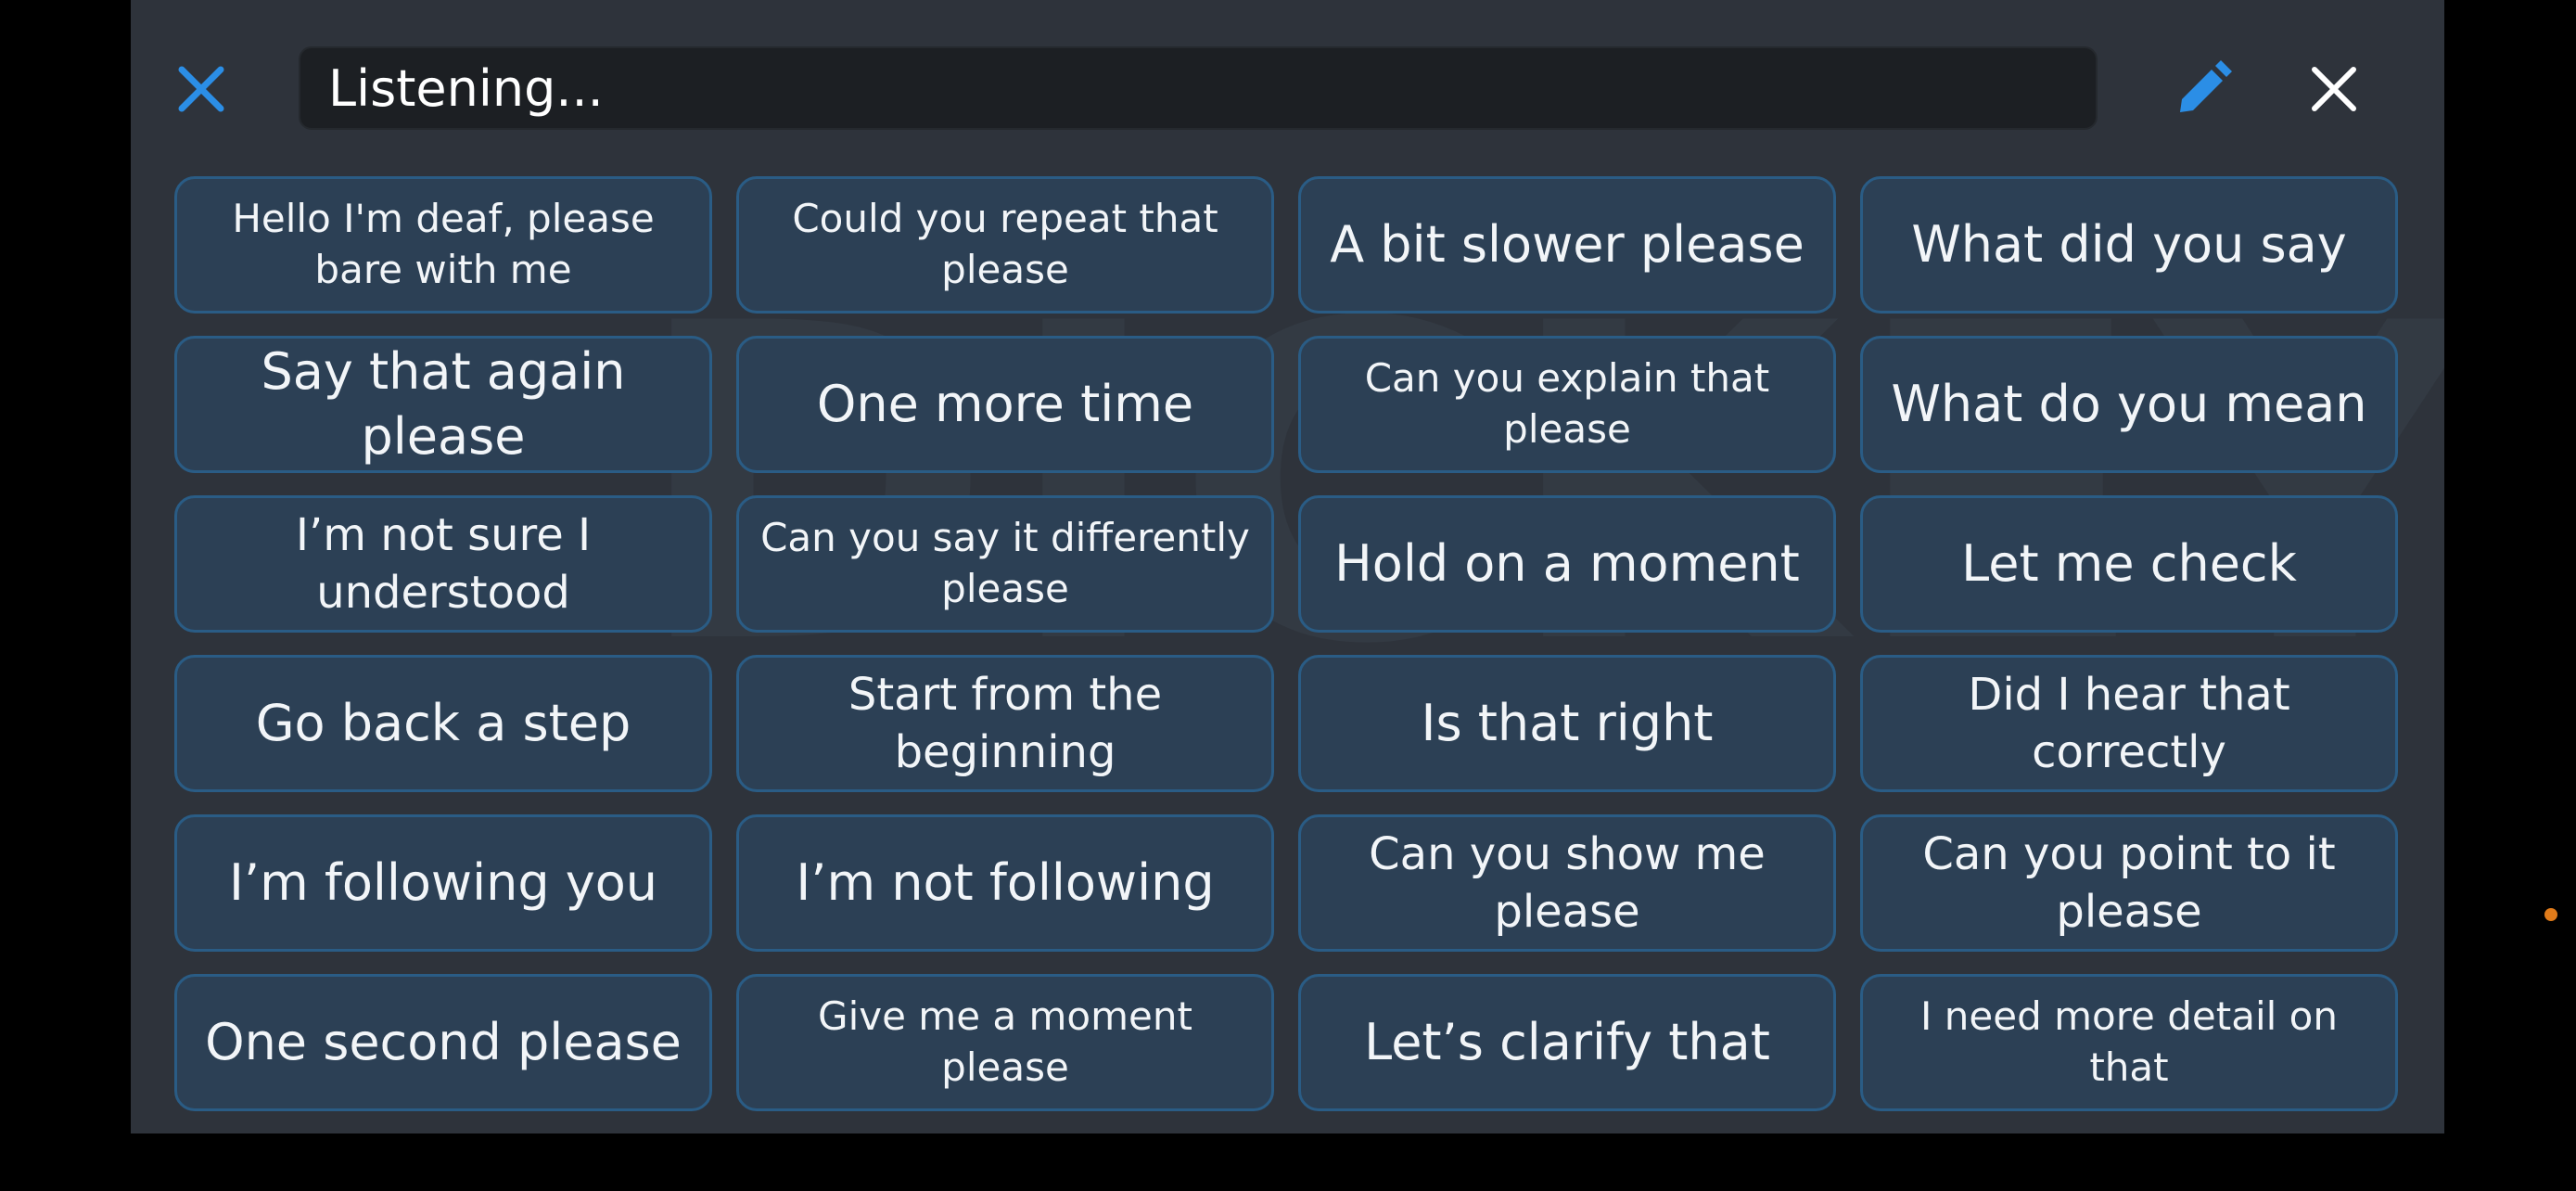 The image size is (2576, 1191). Describe the element at coordinates (1005, 883) in the screenshot. I see `phrase-button: I’m not following` at that location.